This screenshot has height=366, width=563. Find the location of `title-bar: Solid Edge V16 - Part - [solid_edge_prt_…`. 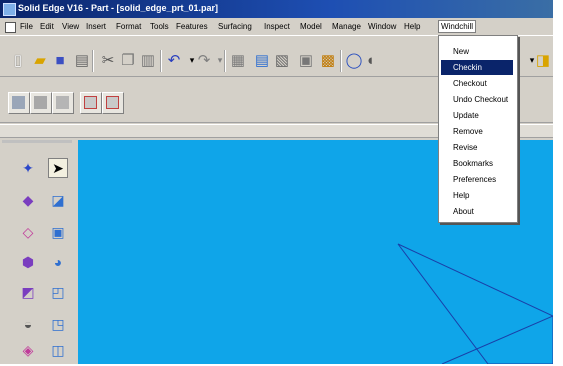

title-bar: Solid Edge V16 - Part - [solid_edge_prt_… is located at coordinates (276, 9).